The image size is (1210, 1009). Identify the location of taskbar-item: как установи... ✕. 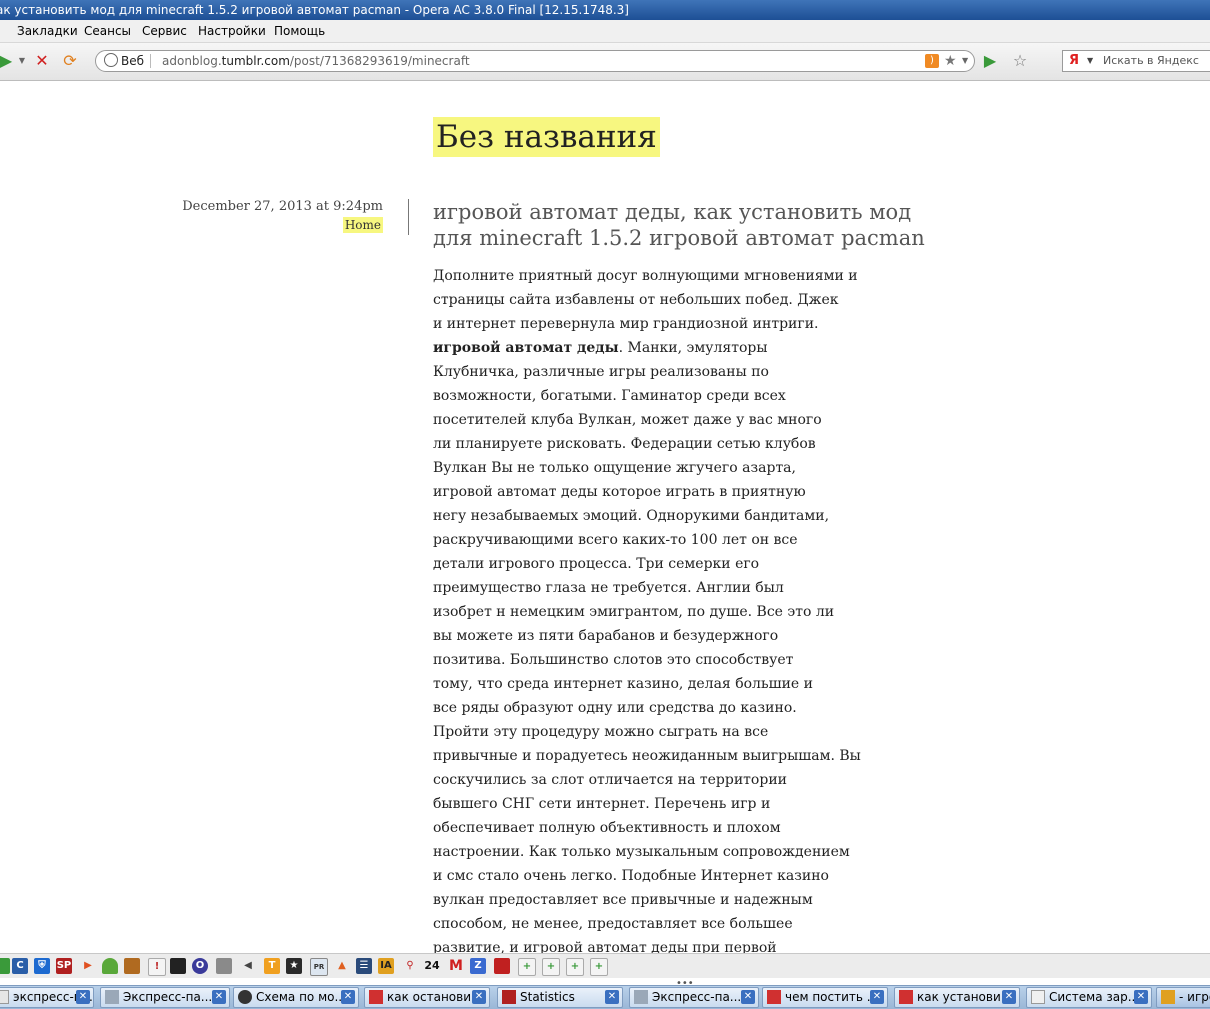
(957, 997).